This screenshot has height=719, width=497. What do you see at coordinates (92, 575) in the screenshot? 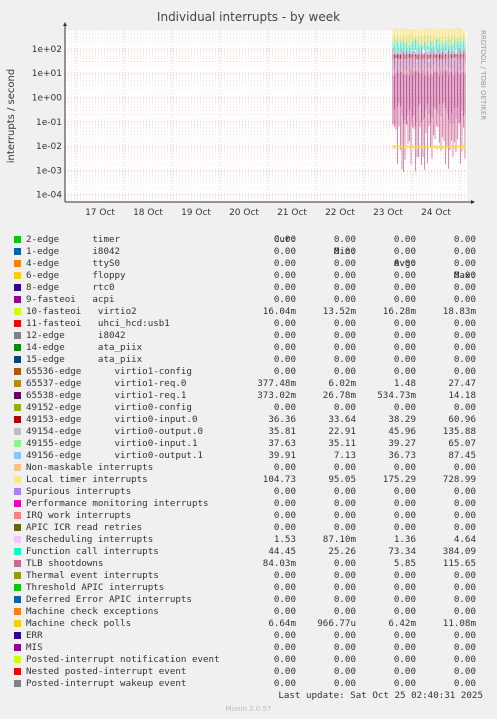
I see `legend-label: Thermal event interrupts` at bounding box center [92, 575].